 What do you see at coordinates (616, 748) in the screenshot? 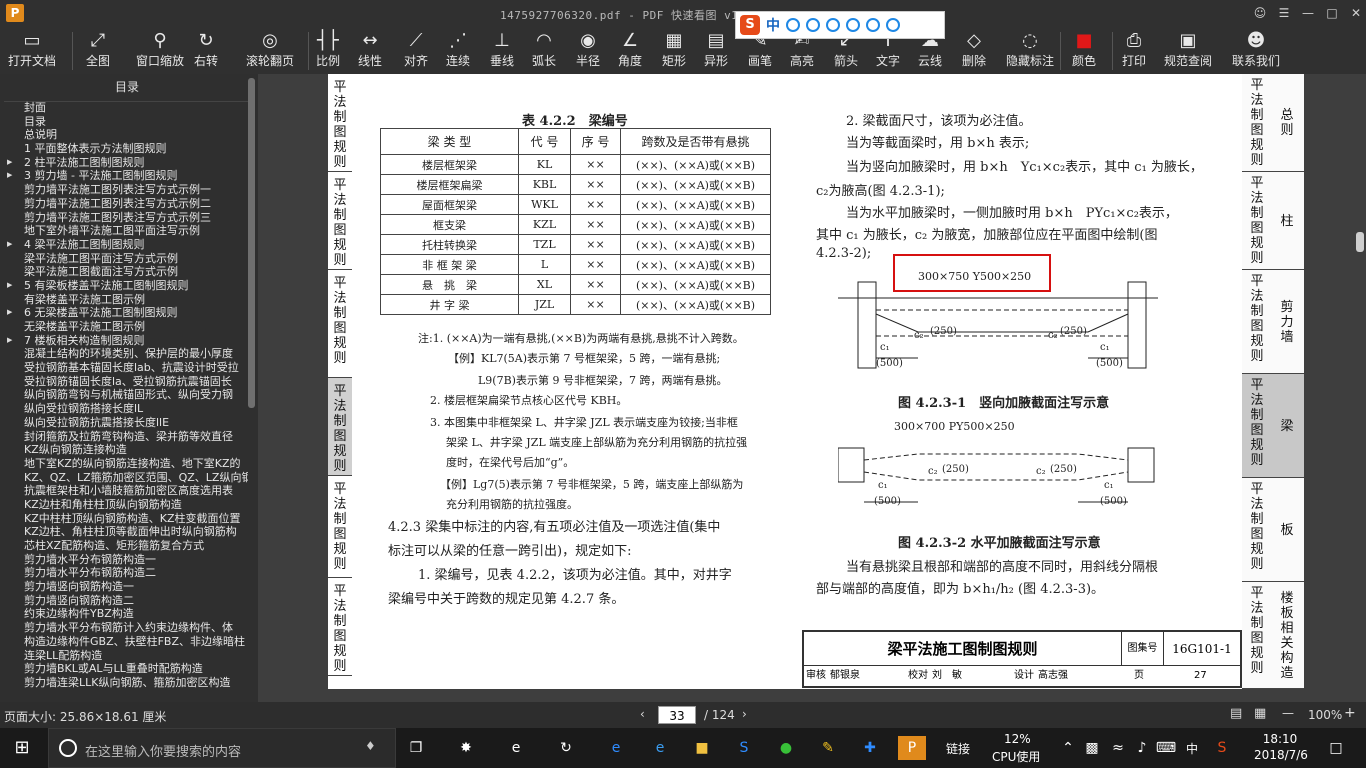
I see `edge-icon: e` at bounding box center [616, 748].